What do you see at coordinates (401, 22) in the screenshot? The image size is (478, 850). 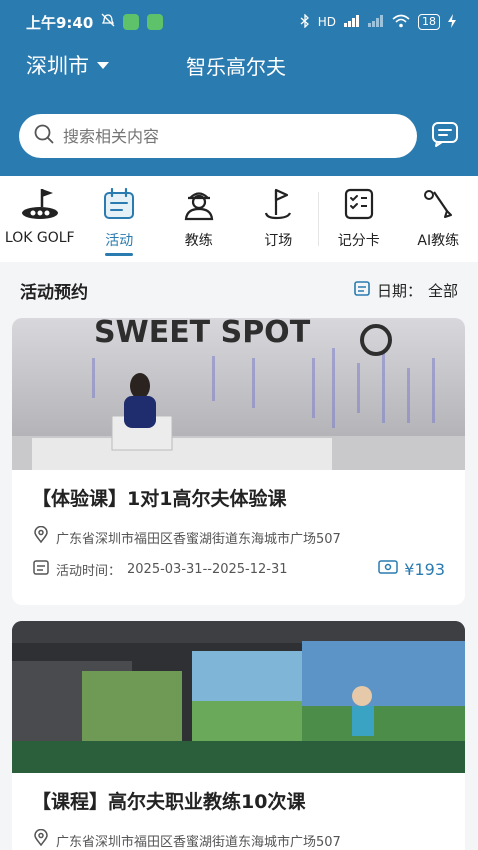 I see `wifi-icon` at bounding box center [401, 22].